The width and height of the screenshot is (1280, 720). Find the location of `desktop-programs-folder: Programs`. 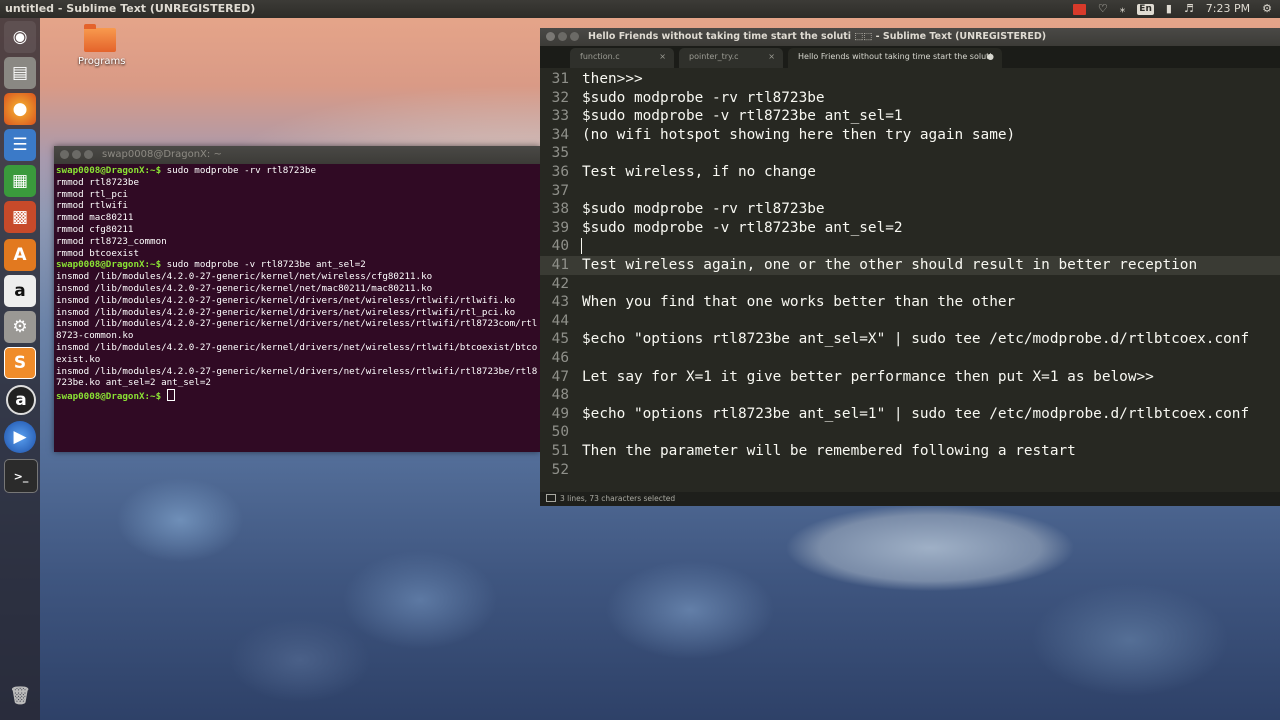

desktop-programs-folder: Programs is located at coordinates (102, 45).